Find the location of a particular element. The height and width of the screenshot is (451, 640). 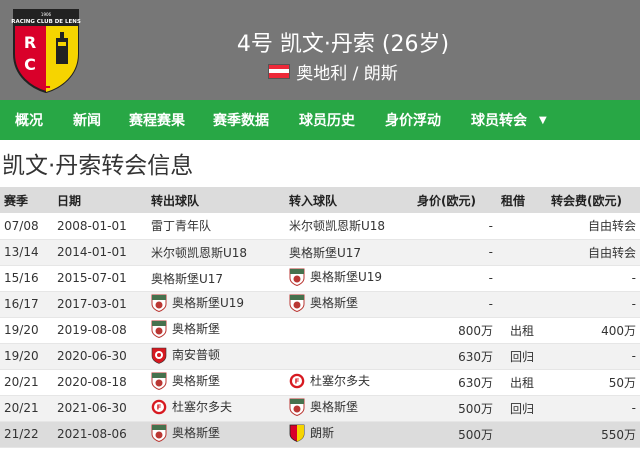

cell-fee: 400万 is located at coordinates (593, 330).